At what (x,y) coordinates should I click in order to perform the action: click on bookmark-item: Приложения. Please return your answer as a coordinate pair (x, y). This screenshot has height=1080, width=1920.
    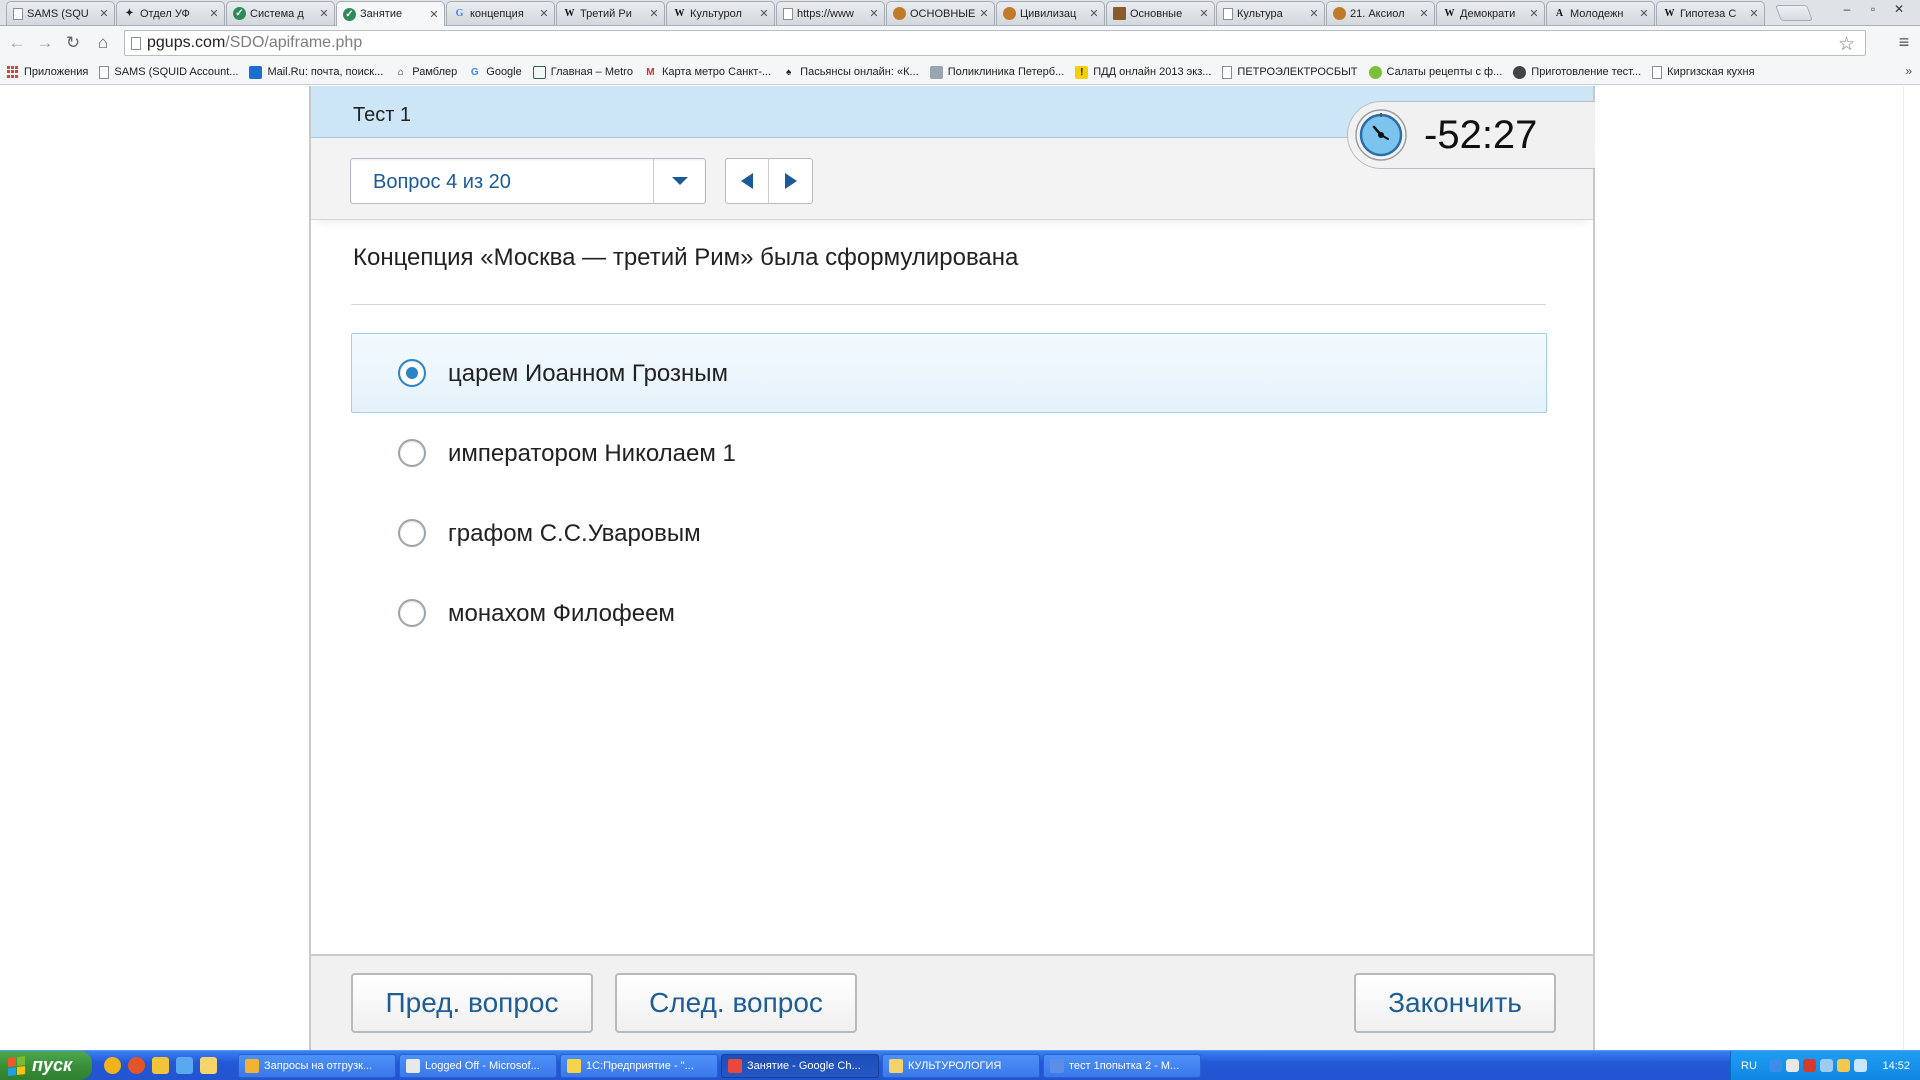
    Looking at the image, I should click on (47, 72).